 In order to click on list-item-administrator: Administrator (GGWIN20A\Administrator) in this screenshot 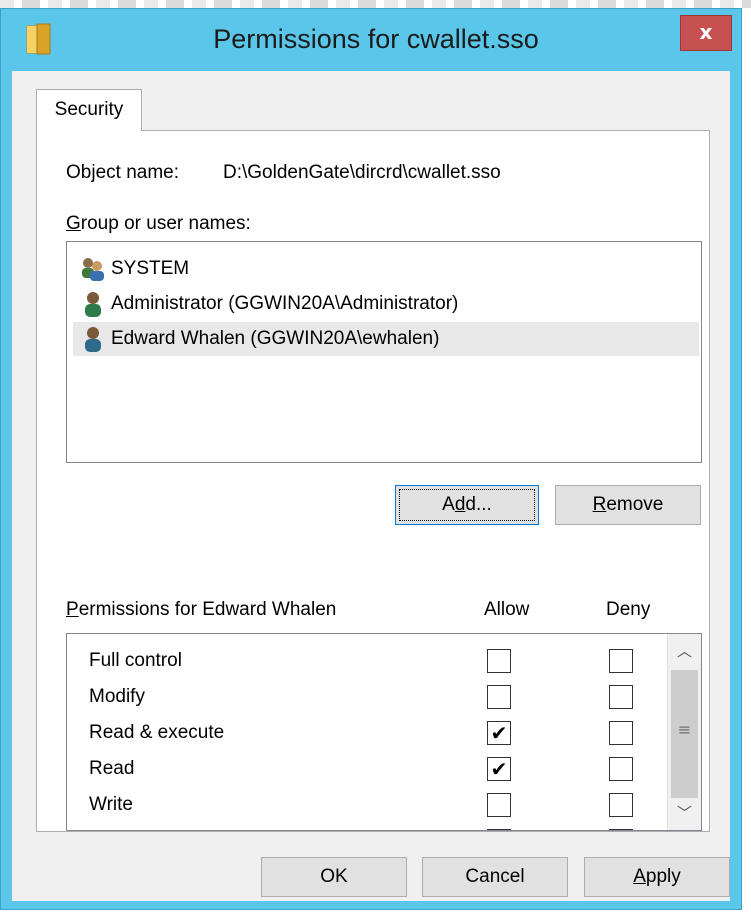, I will do `click(386, 304)`.